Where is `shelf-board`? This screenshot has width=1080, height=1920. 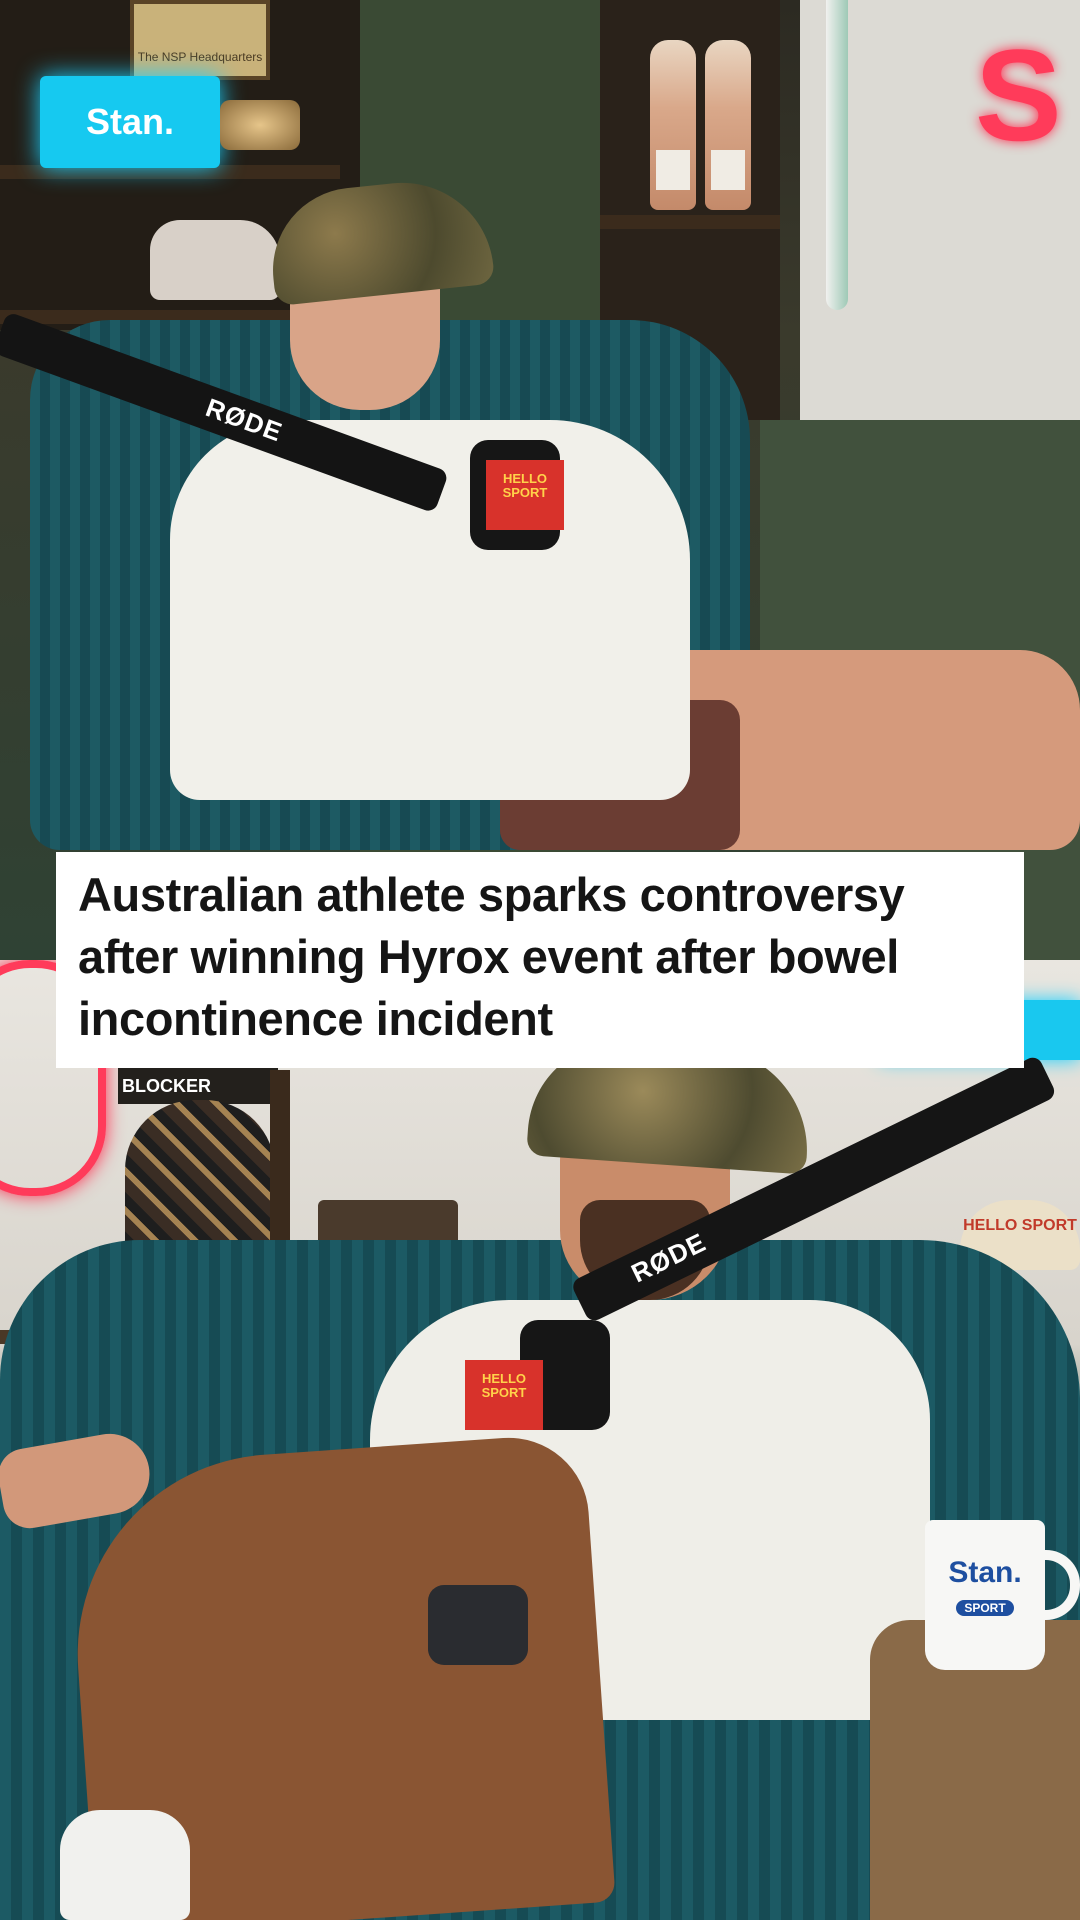
shelf-board is located at coordinates (690, 222).